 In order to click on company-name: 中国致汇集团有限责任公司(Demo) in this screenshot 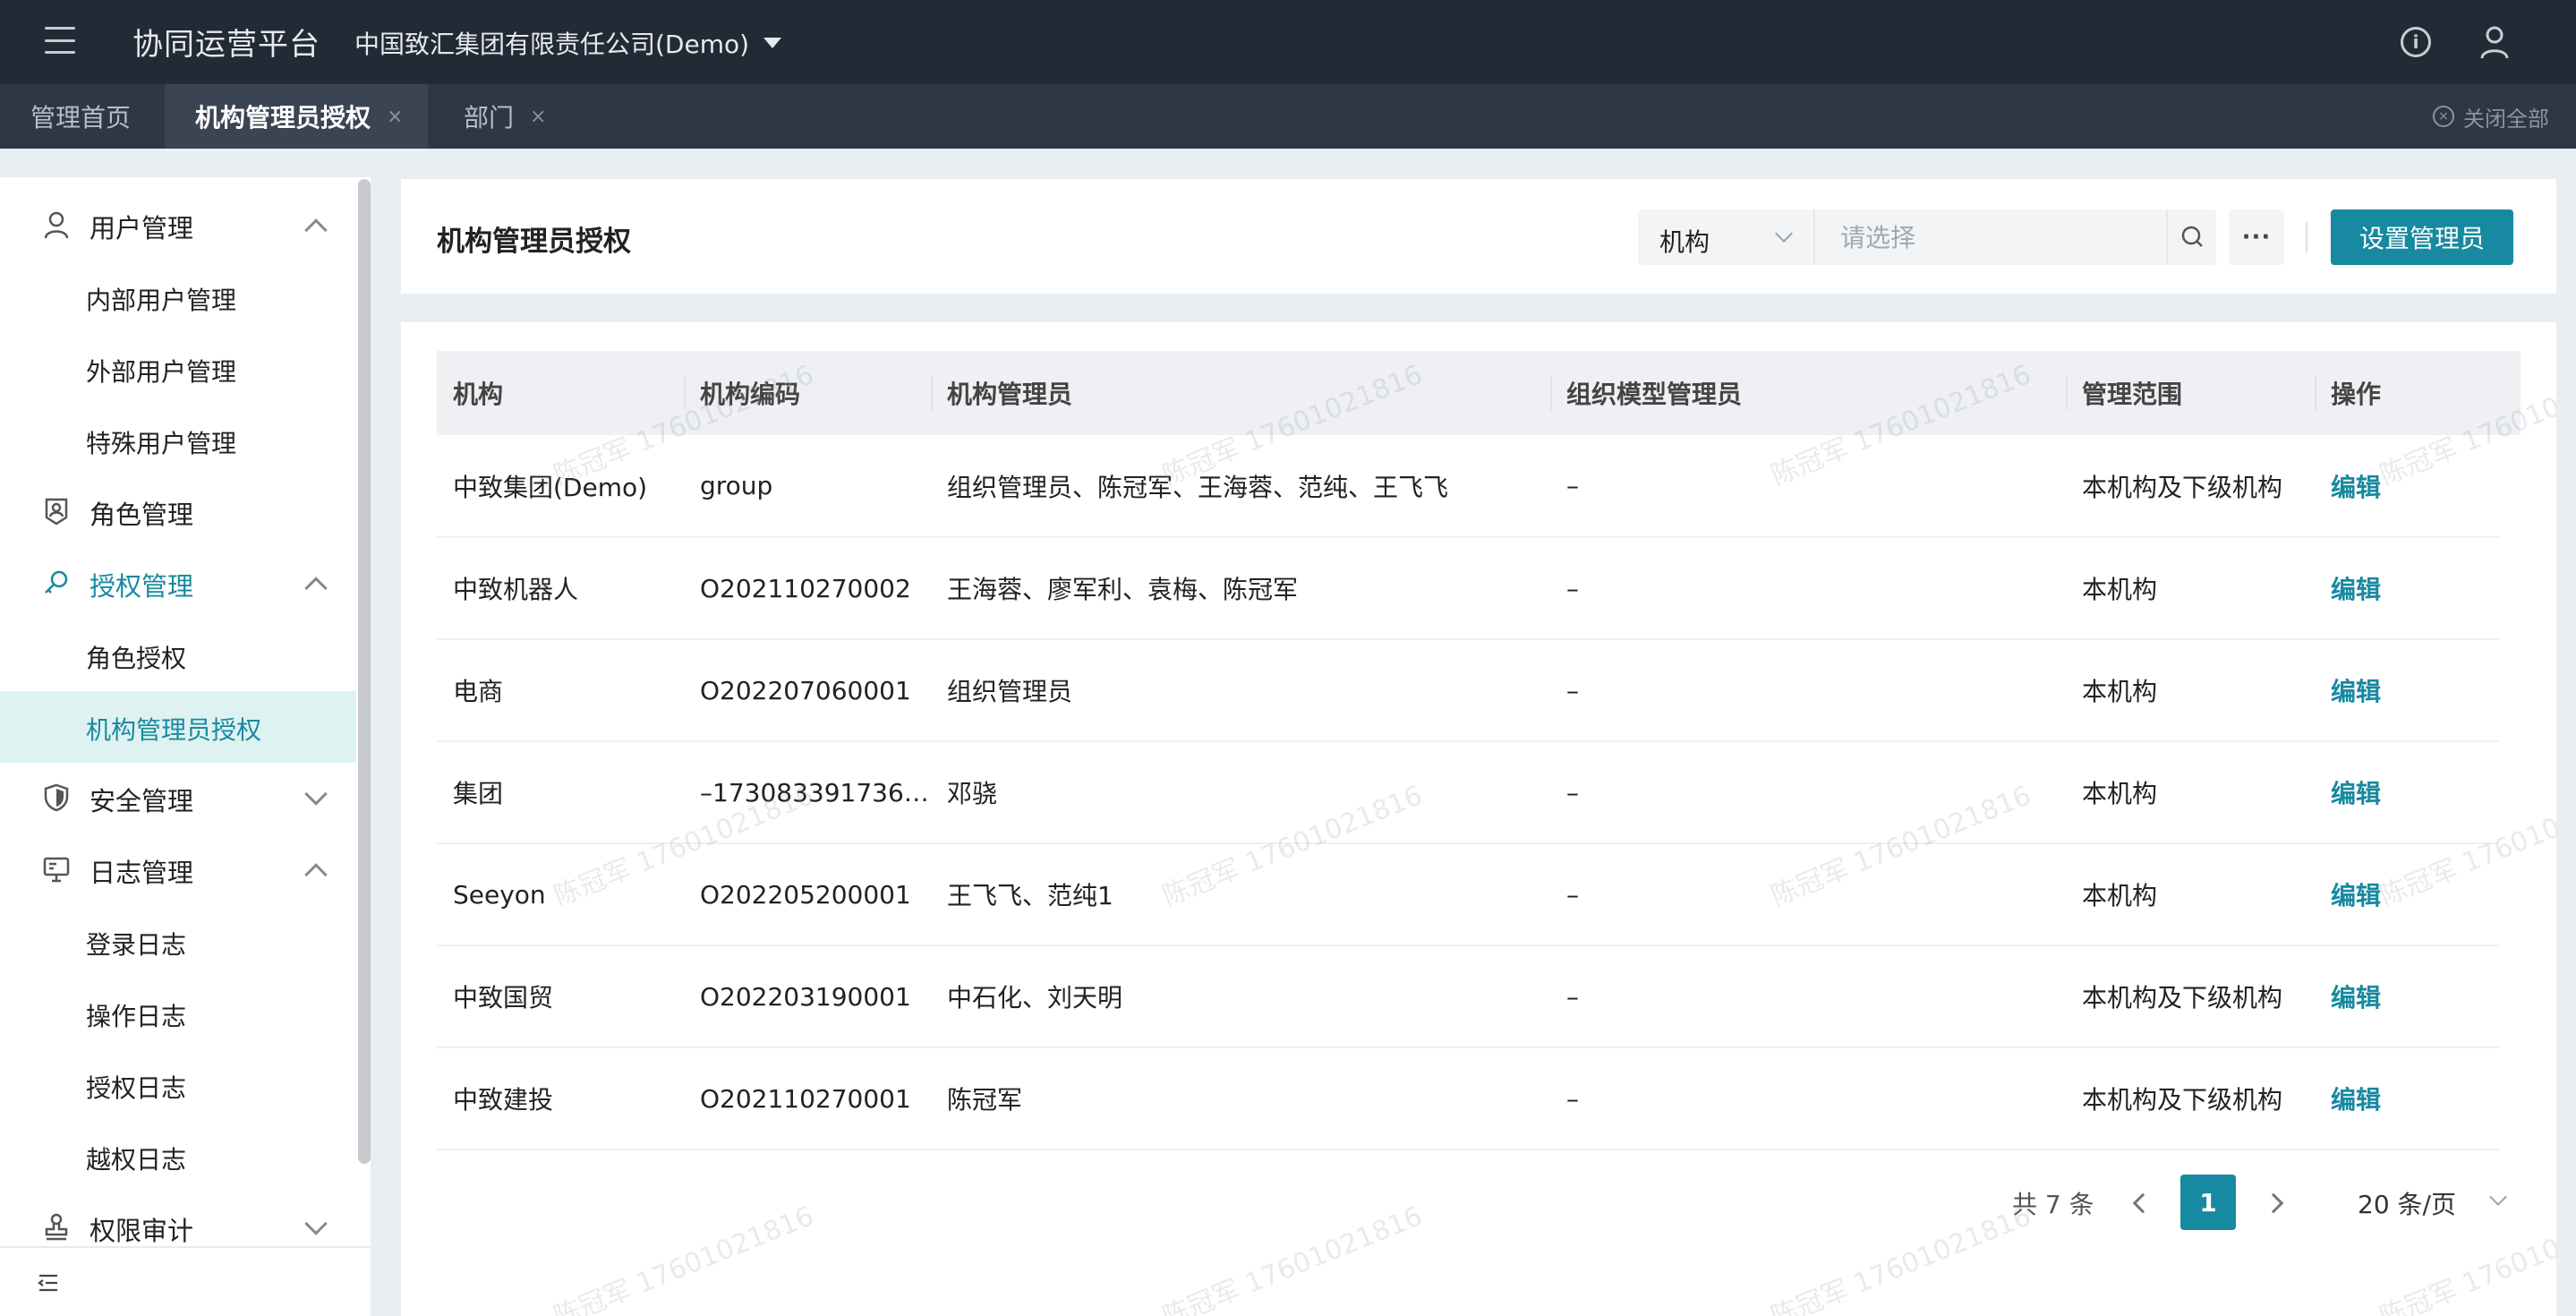, I will do `click(552, 44)`.